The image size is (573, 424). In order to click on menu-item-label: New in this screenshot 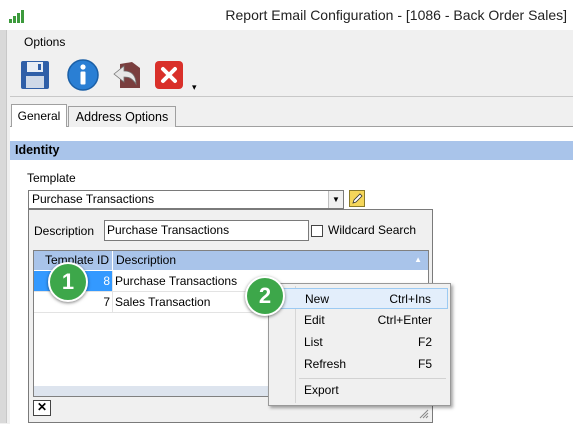, I will do `click(317, 299)`.